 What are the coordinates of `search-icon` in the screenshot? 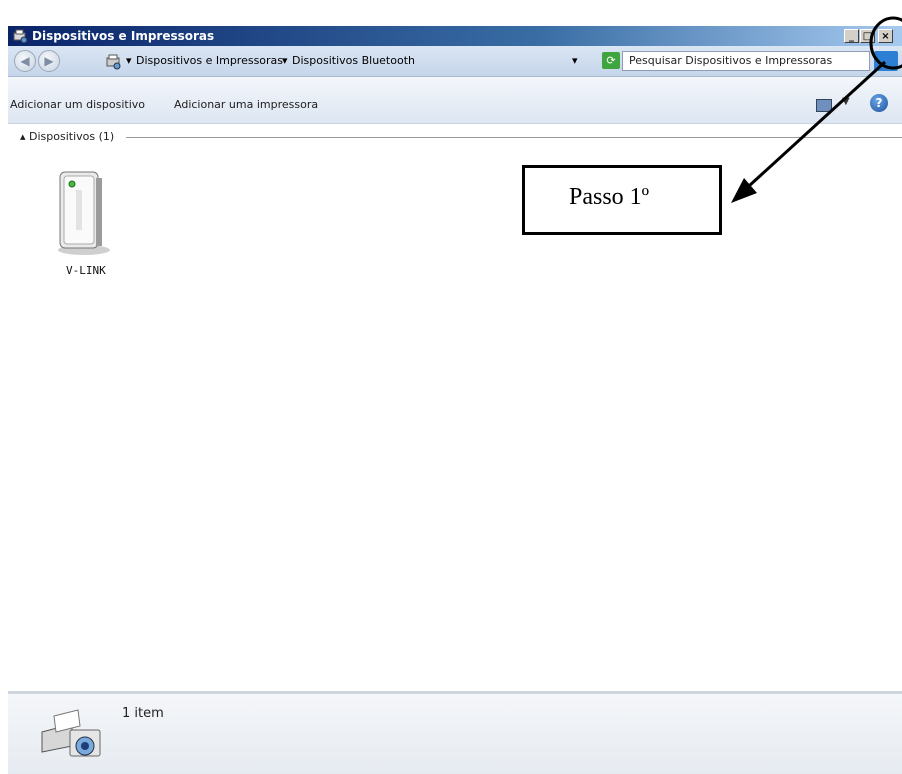 It's located at (886, 61).